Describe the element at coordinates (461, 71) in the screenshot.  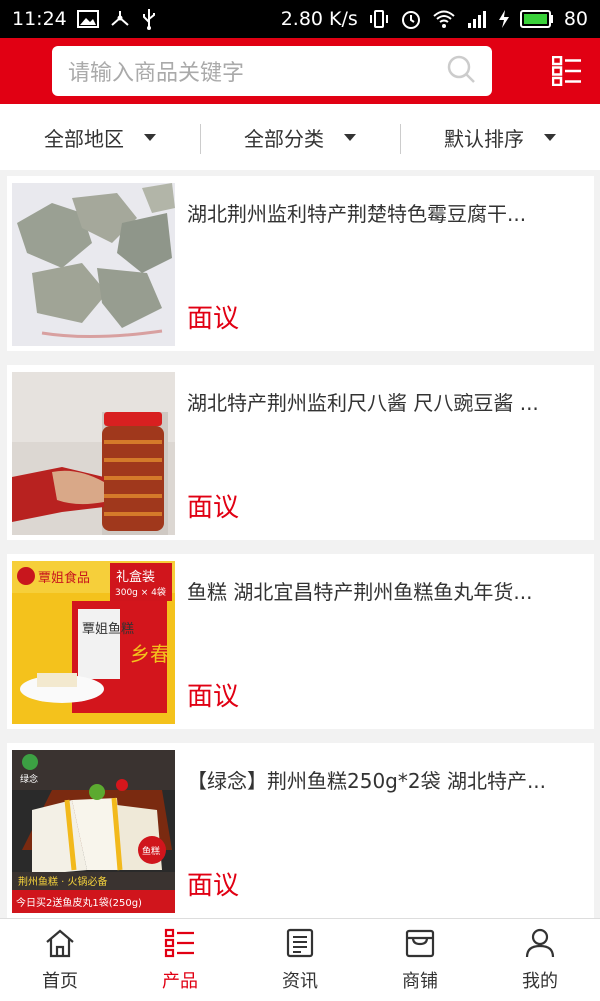
I see `search-icon` at that location.